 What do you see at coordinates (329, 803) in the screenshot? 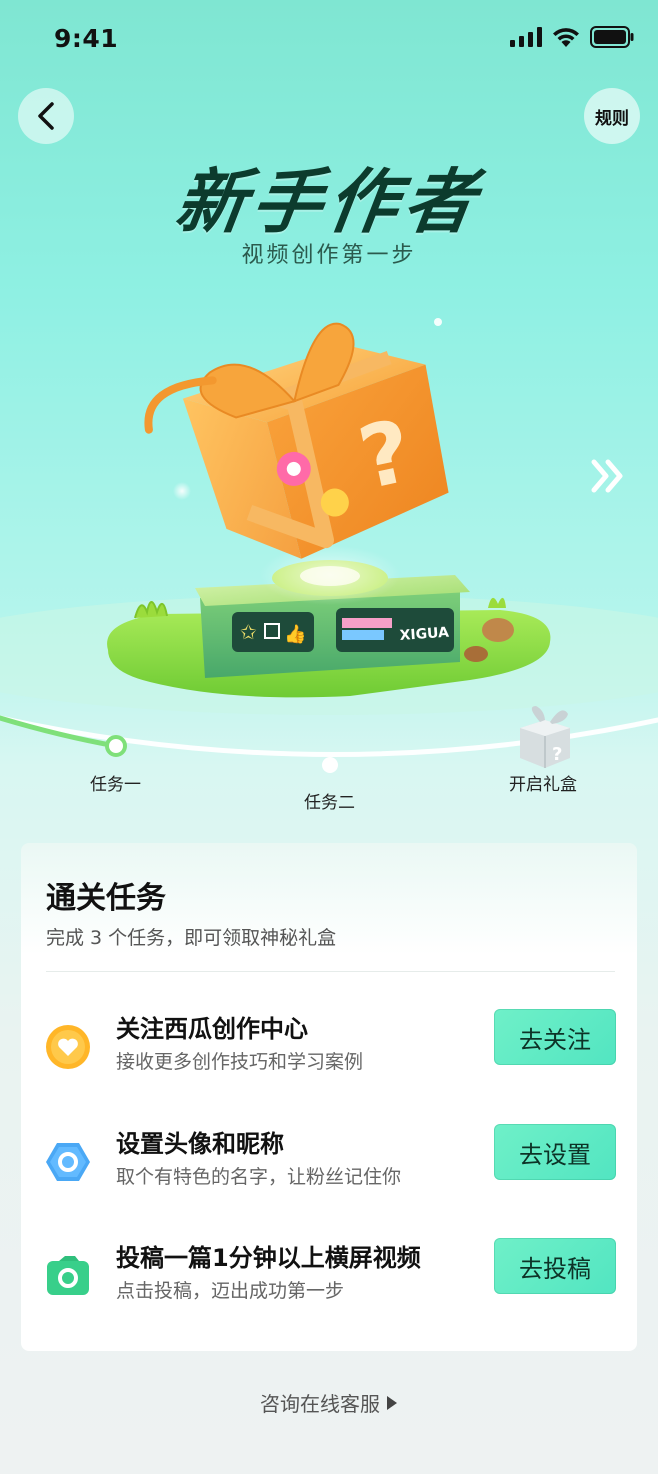
I see `step-label-2: 任务二` at bounding box center [329, 803].